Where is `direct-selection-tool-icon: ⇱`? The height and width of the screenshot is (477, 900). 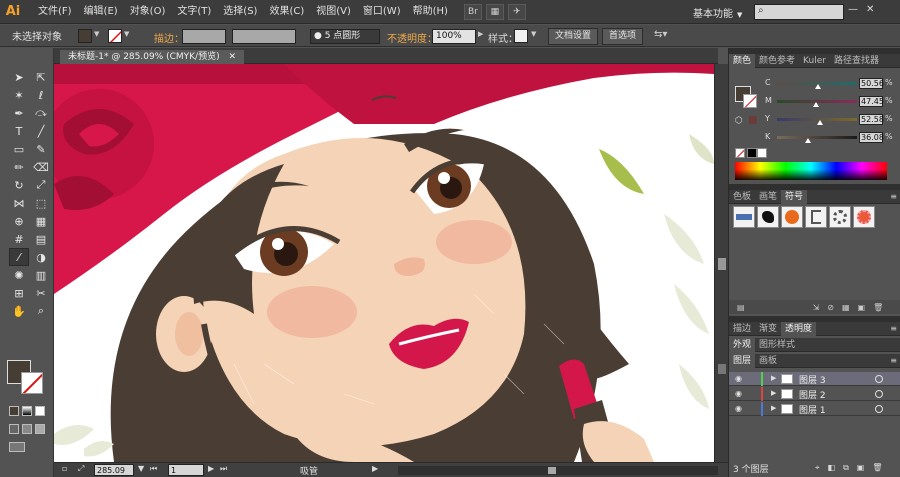 direct-selection-tool-icon: ⇱ is located at coordinates (41, 77).